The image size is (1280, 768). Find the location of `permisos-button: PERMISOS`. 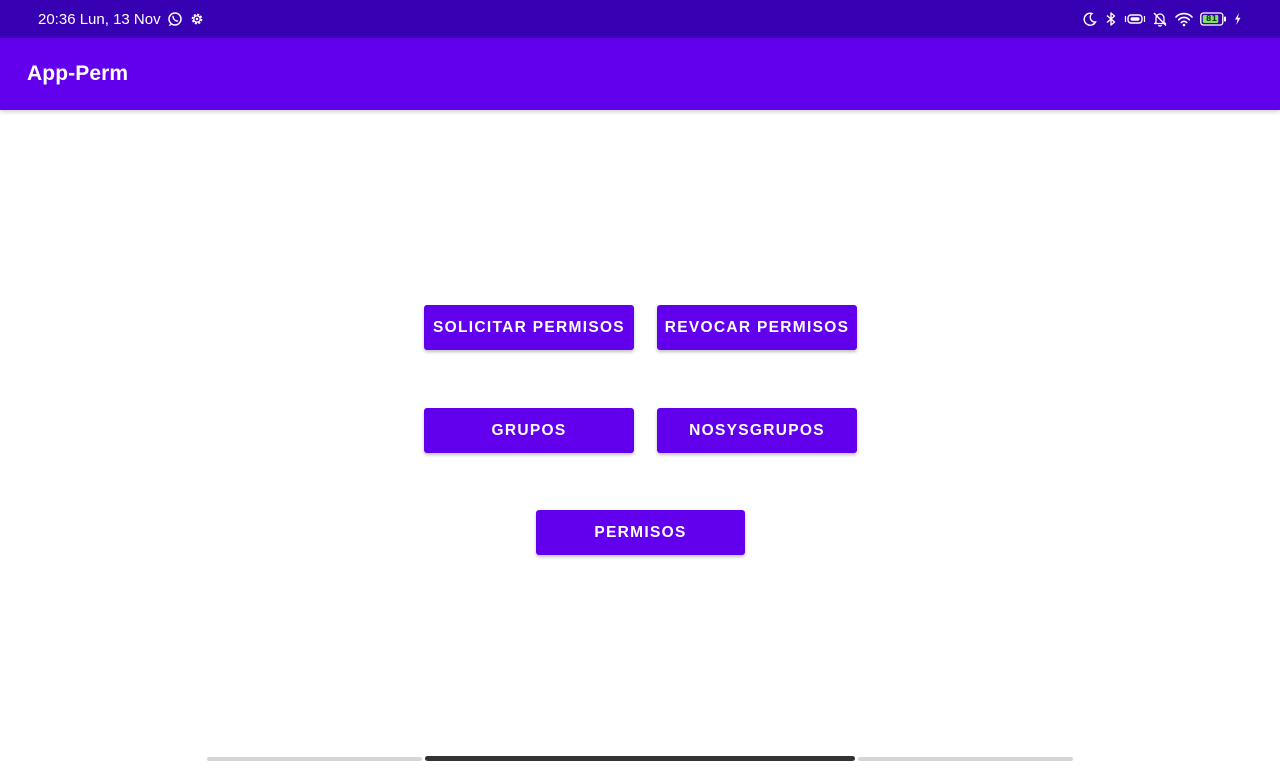

permisos-button: PERMISOS is located at coordinates (640, 532).